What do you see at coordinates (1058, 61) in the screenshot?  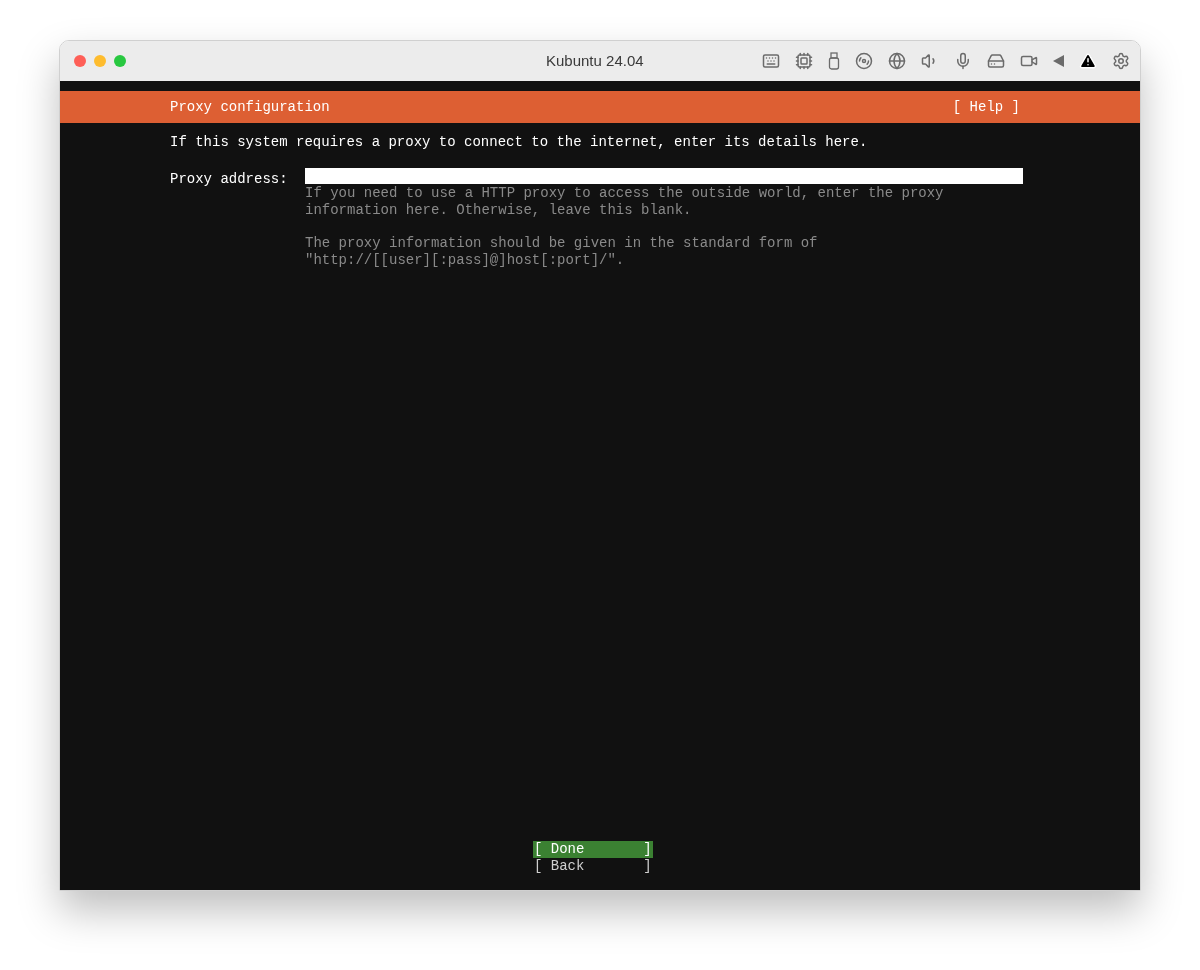 I see `triangle-left-icon` at bounding box center [1058, 61].